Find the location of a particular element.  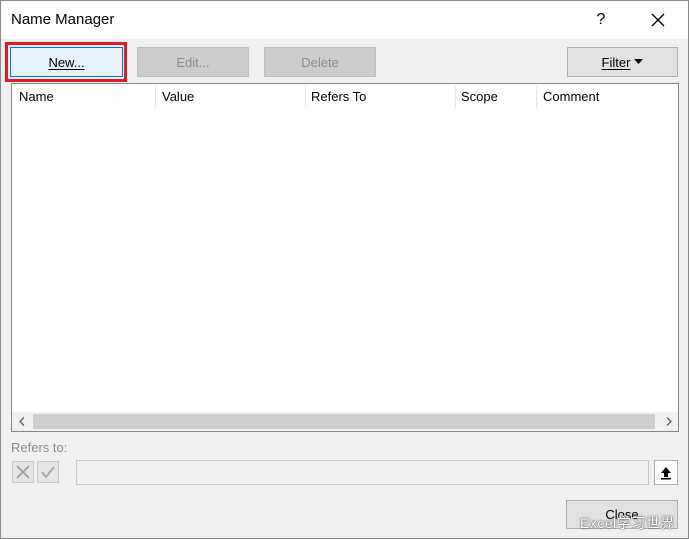

column-header-name: Name is located at coordinates (83, 97).